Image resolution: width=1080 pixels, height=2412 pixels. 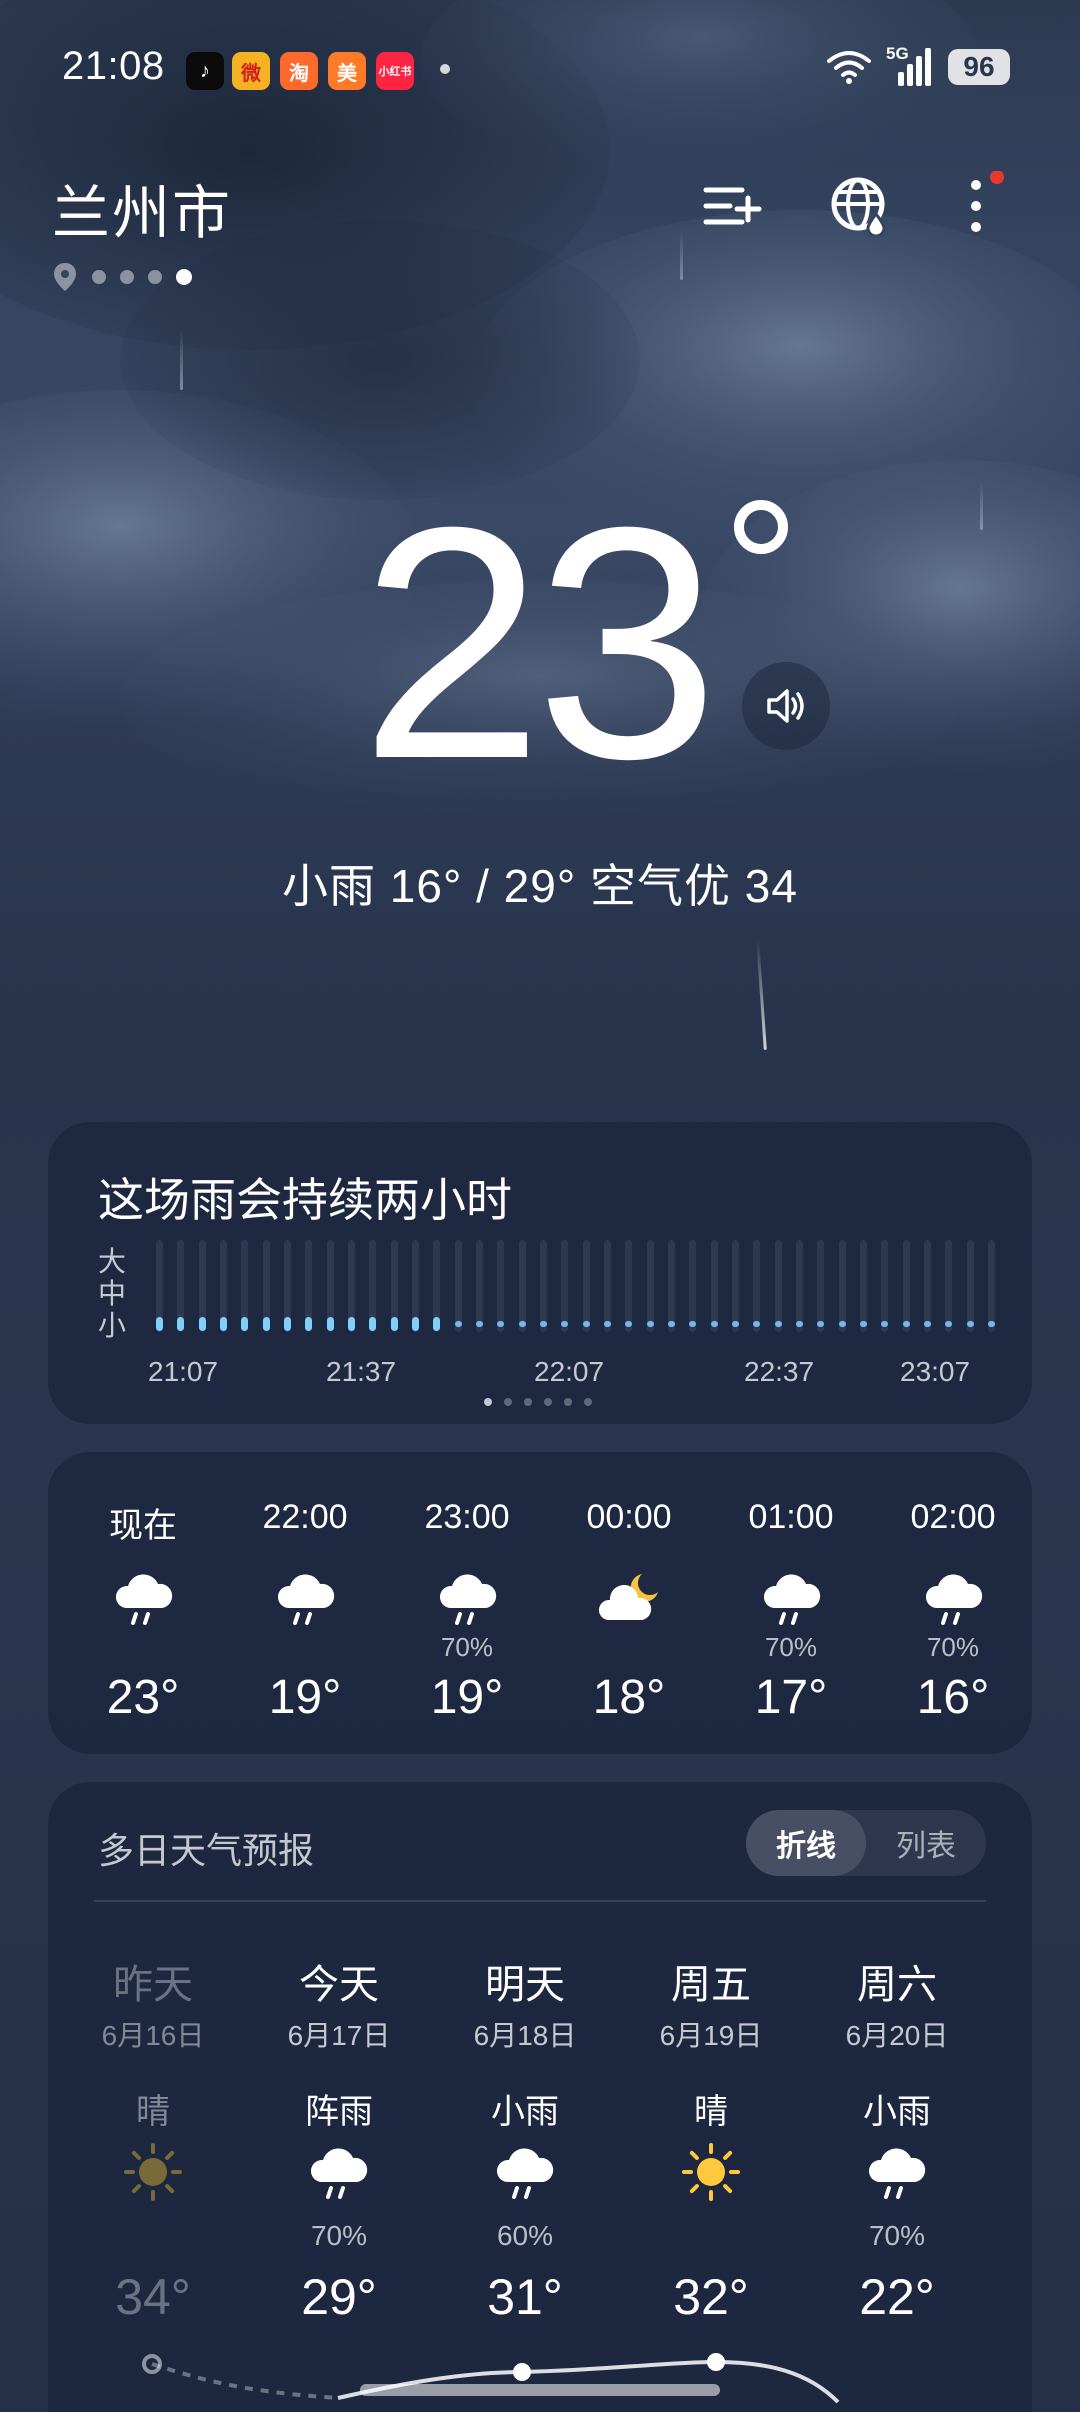 I want to click on hour-time: 02:00, so click(x=953, y=1517).